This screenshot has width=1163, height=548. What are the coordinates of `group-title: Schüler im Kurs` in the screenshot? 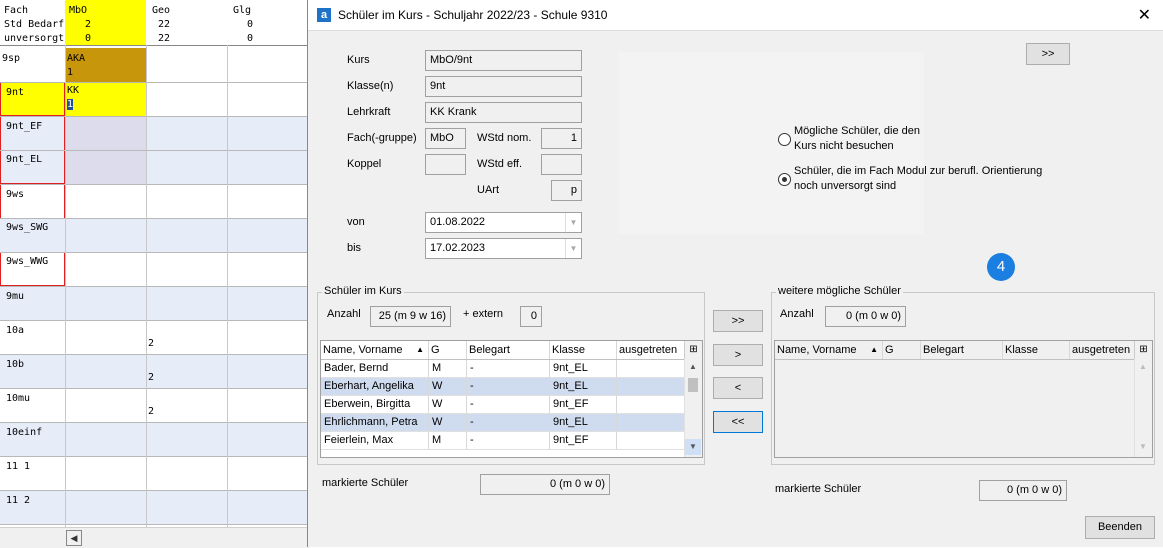 It's located at (363, 291).